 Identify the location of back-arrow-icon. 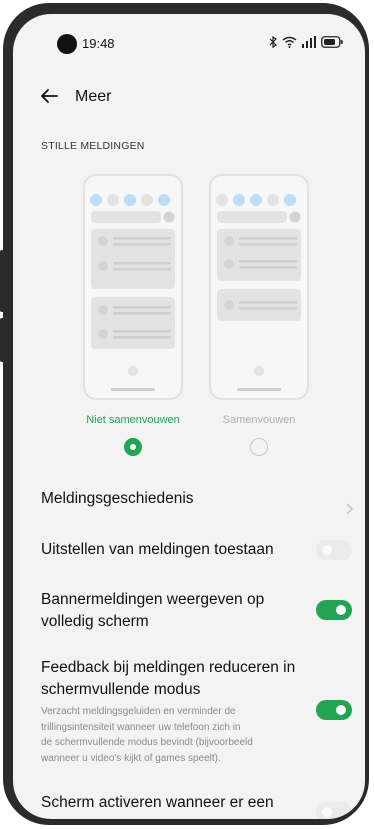
(49, 96).